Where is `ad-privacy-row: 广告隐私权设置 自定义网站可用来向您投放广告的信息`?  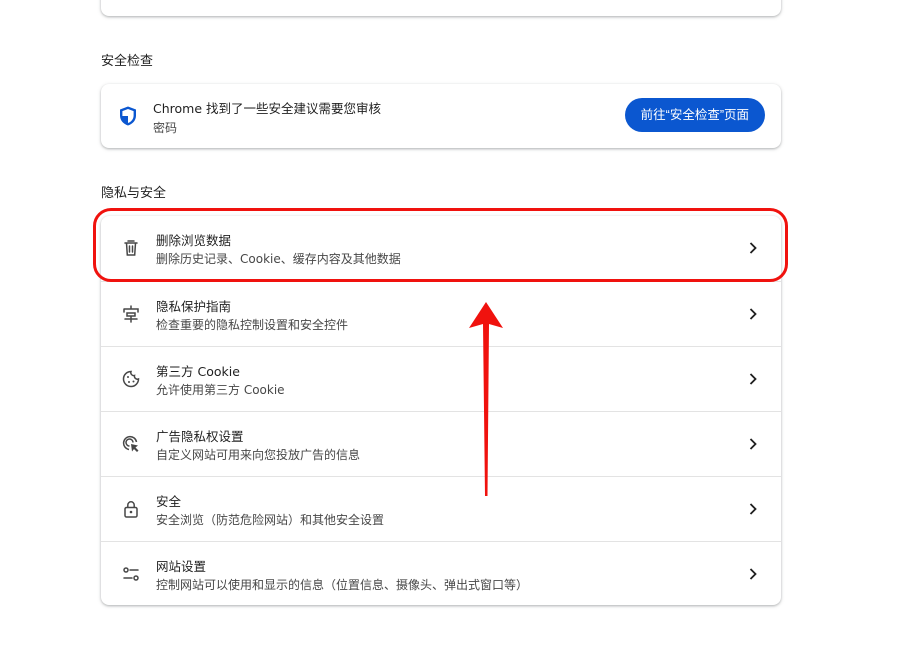
ad-privacy-row: 广告隐私权设置 自定义网站可用来向您投放广告的信息 is located at coordinates (441, 443).